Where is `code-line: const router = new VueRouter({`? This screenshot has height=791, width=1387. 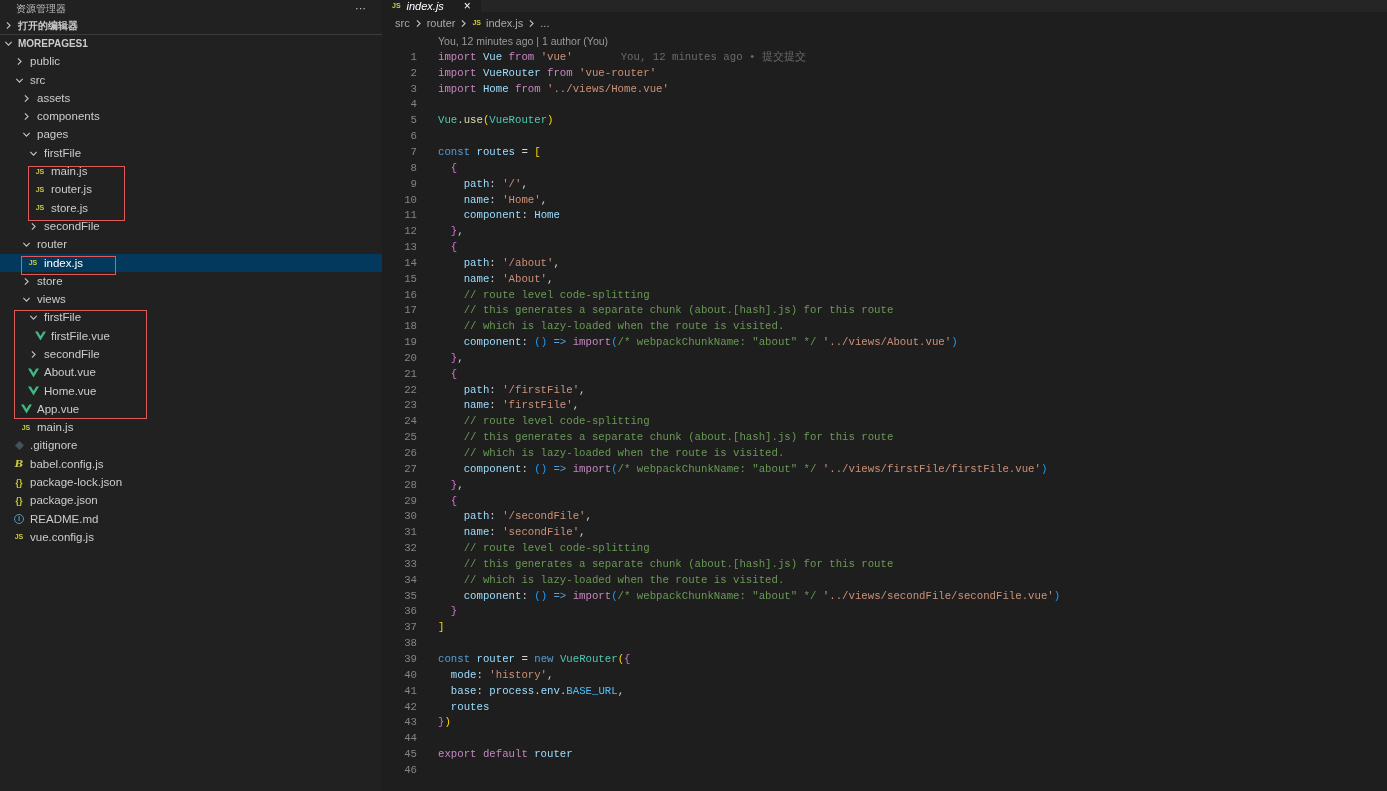 code-line: const router = new VueRouter({ is located at coordinates (534, 659).